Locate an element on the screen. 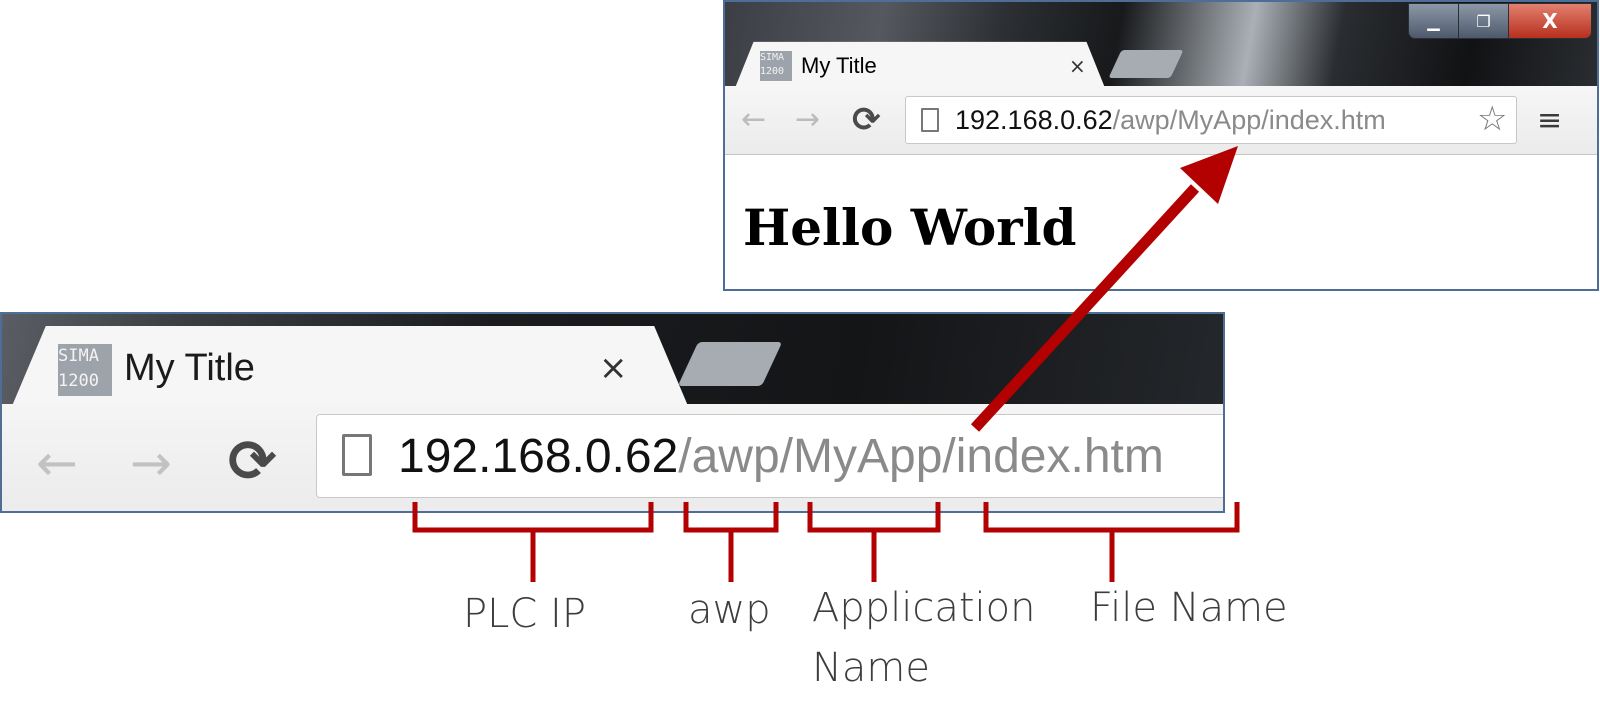 The width and height of the screenshot is (1600, 726). menu-icon: ≡ is located at coordinates (1549, 121).